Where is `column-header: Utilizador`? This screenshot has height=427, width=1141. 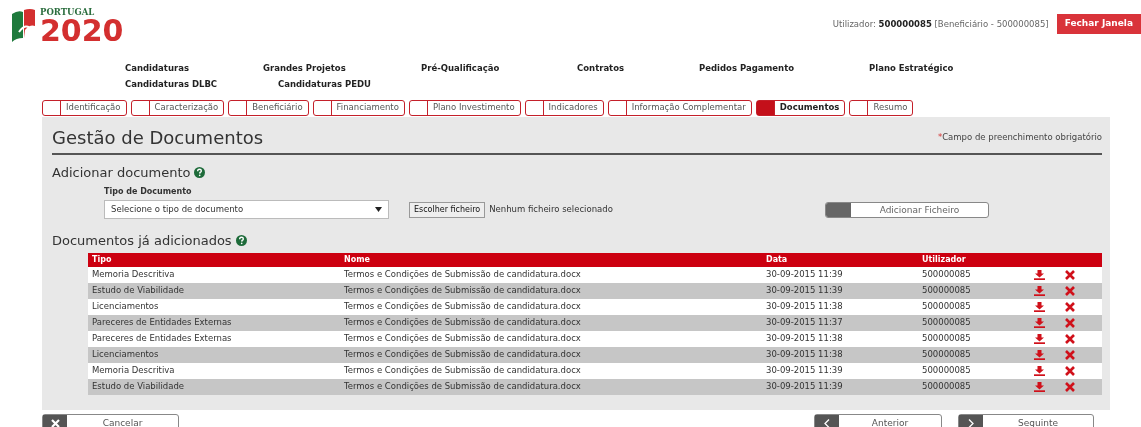
column-header: Utilizador is located at coordinates (969, 259).